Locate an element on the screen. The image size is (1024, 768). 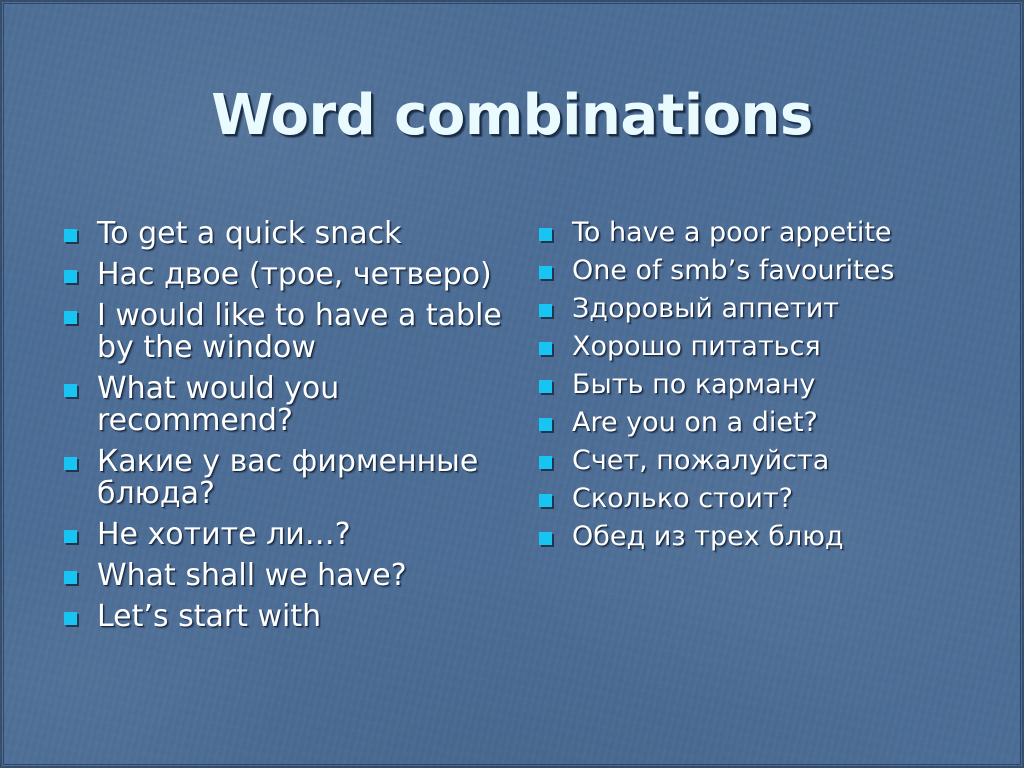
list-item: What would you recommend? is located at coordinates (286, 405).